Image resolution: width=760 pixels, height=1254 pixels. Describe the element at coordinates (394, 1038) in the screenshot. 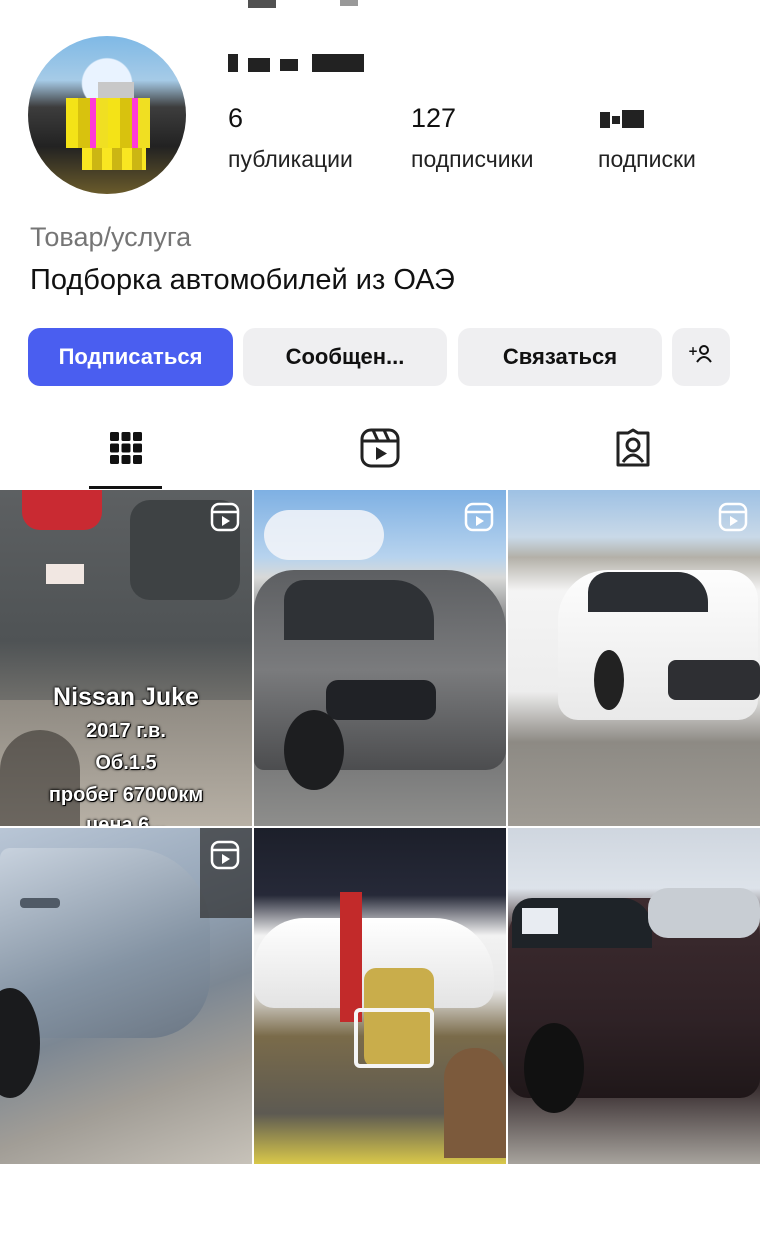

I see `chair` at that location.